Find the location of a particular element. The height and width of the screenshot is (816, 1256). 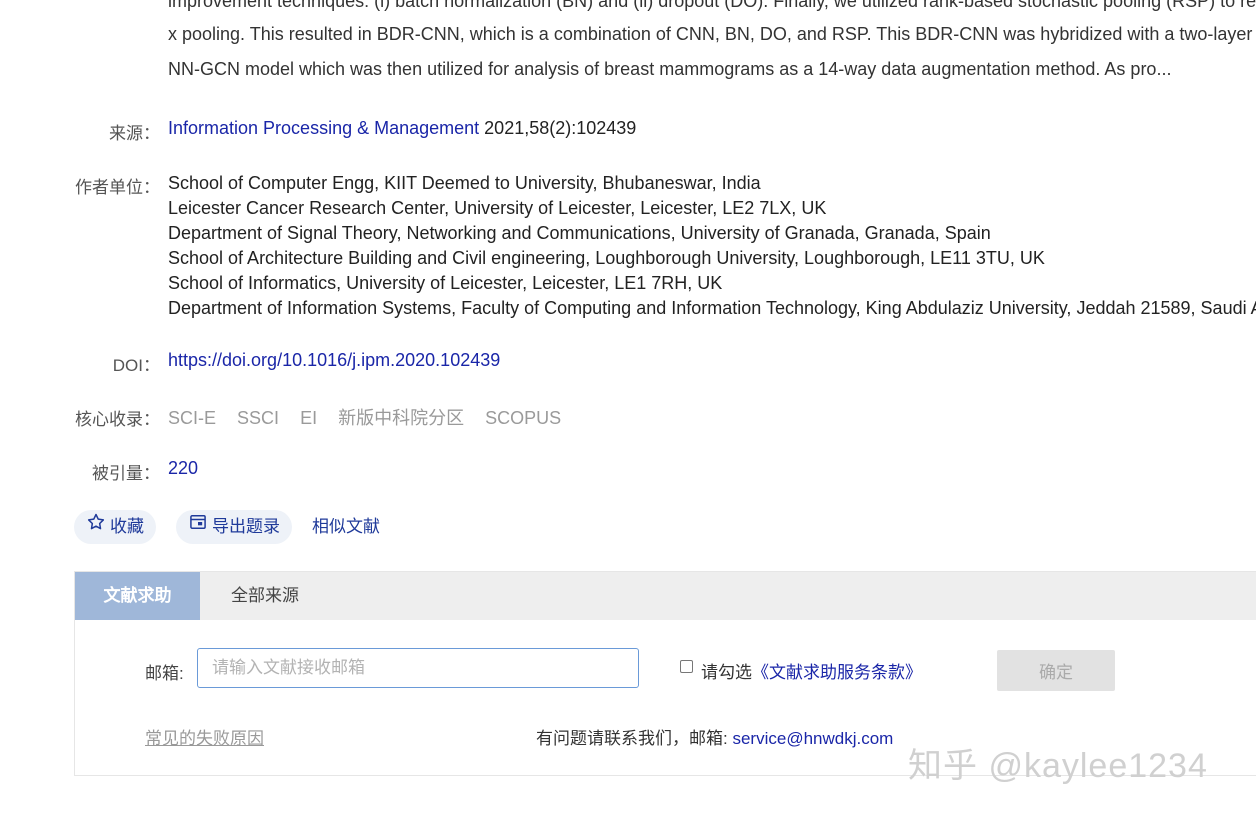

tab-document-request: 文献求助 is located at coordinates (137, 596).